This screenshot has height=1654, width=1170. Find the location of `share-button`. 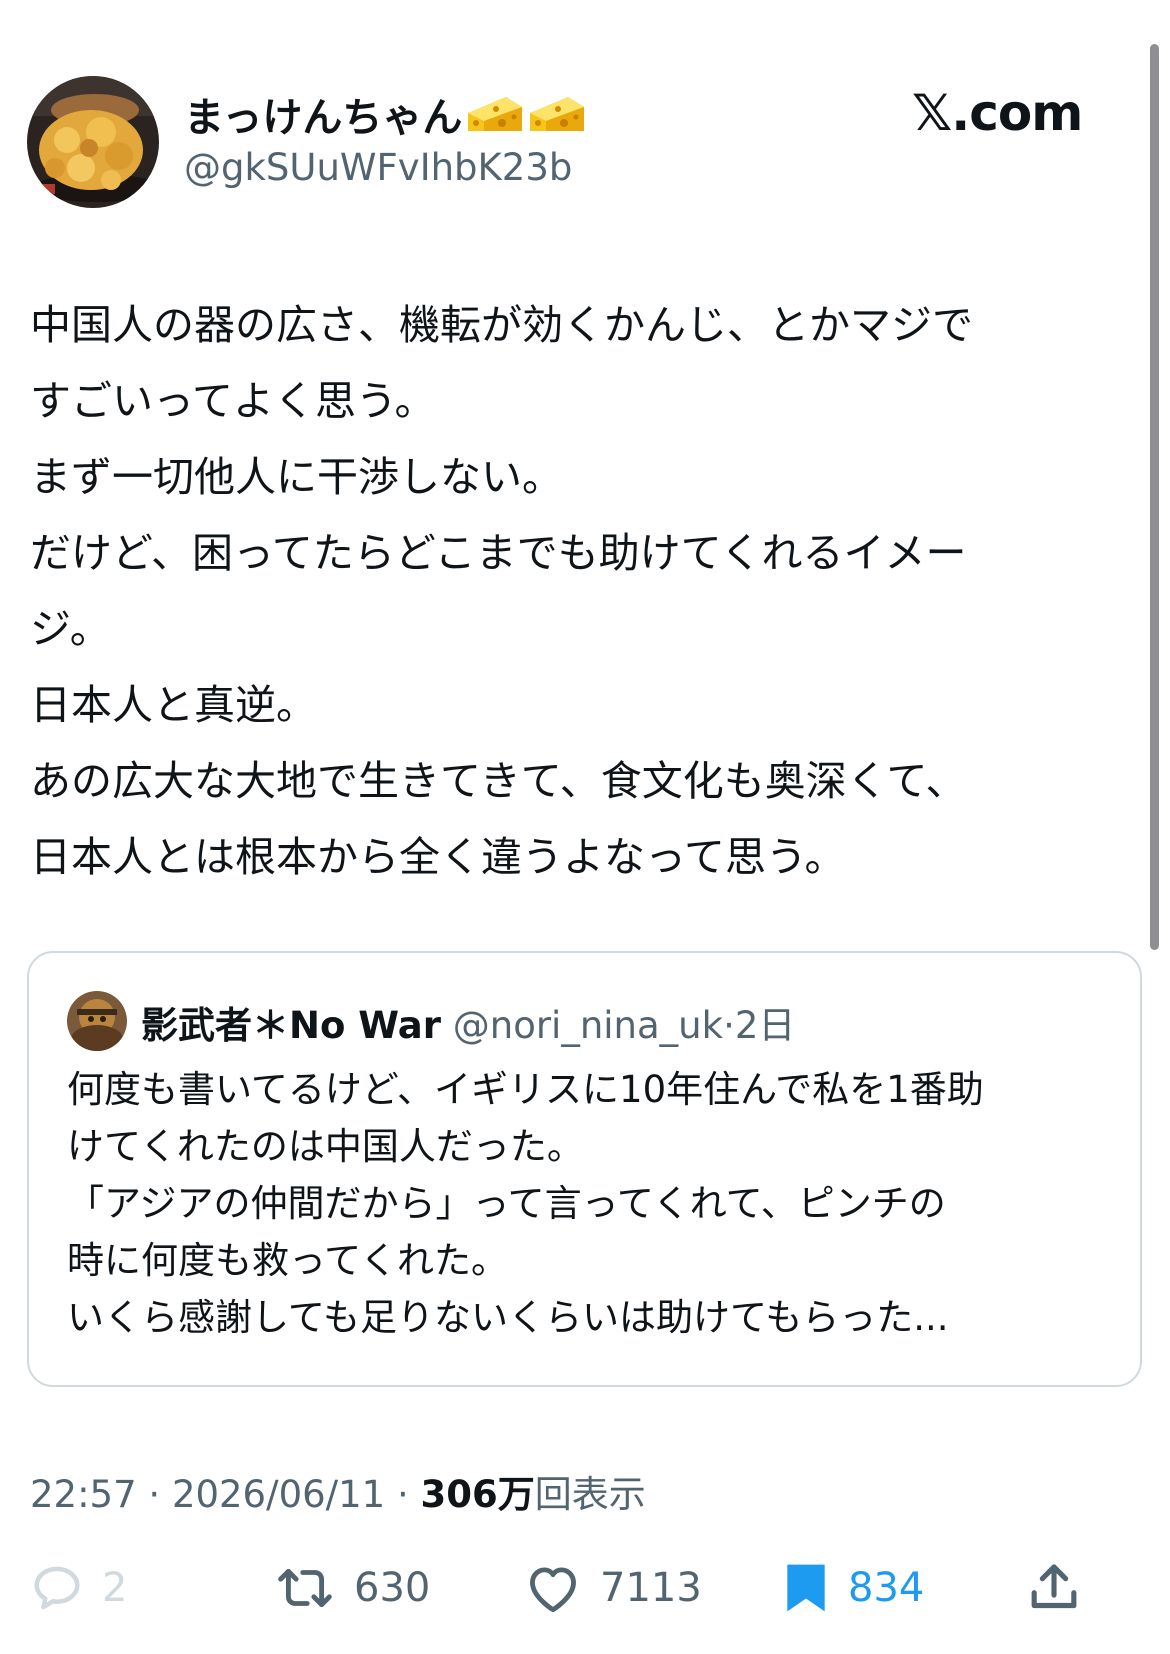

share-button is located at coordinates (1054, 1588).